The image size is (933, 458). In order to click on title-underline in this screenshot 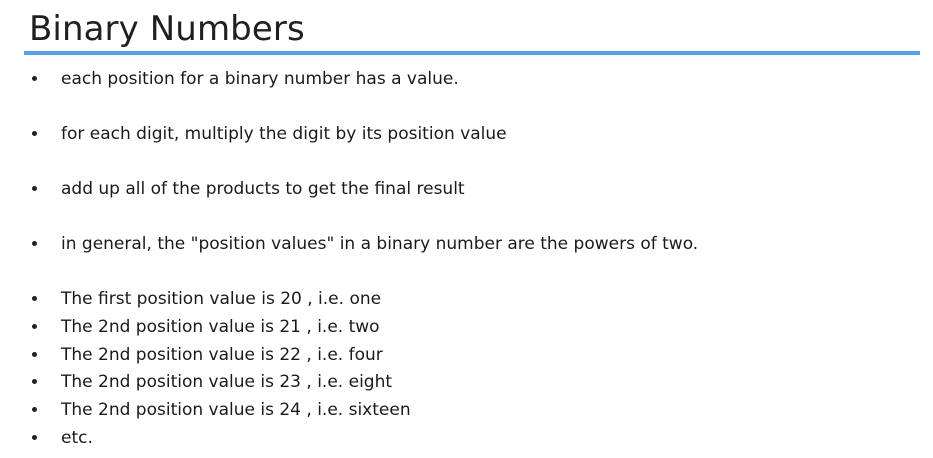, I will do `click(472, 53)`.